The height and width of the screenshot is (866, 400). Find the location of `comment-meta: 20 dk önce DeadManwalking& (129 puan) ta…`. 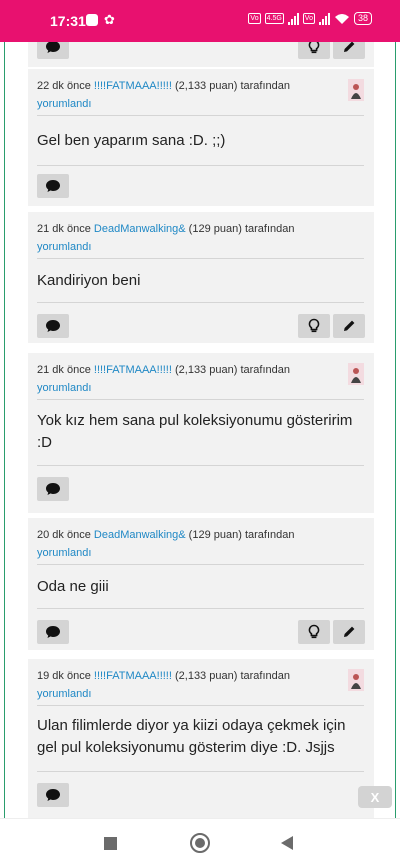

comment-meta: 20 dk önce DeadManwalking& (129 puan) ta… is located at coordinates (183, 544).